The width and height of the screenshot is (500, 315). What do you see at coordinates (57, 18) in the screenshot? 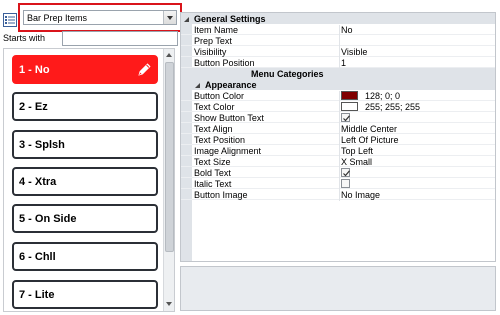
I see `dropdown-value: Bar Prep Items` at bounding box center [57, 18].